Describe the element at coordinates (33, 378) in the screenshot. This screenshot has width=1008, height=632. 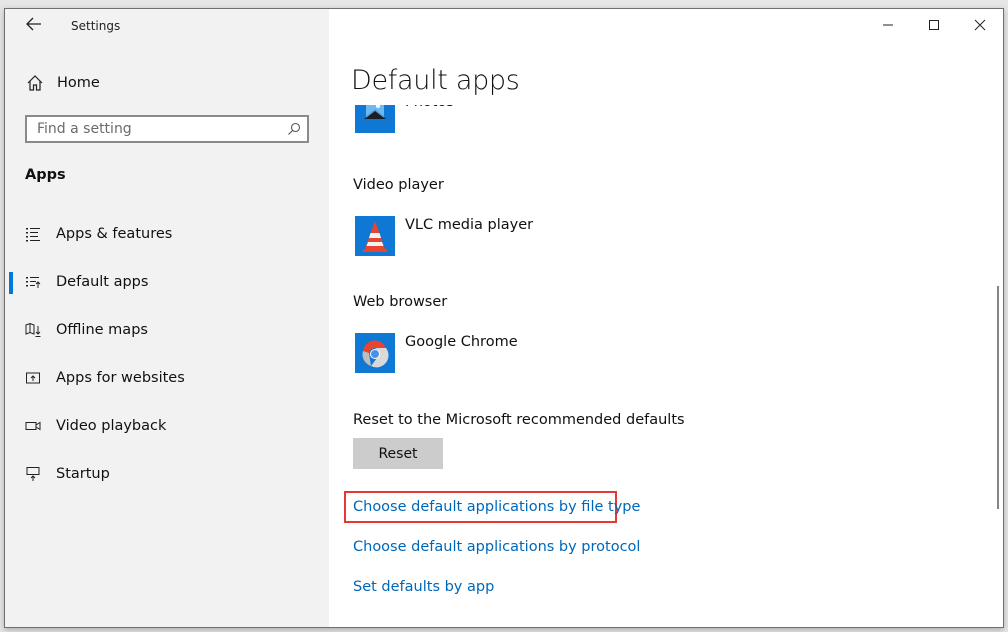
I see `app-website-icon` at that location.